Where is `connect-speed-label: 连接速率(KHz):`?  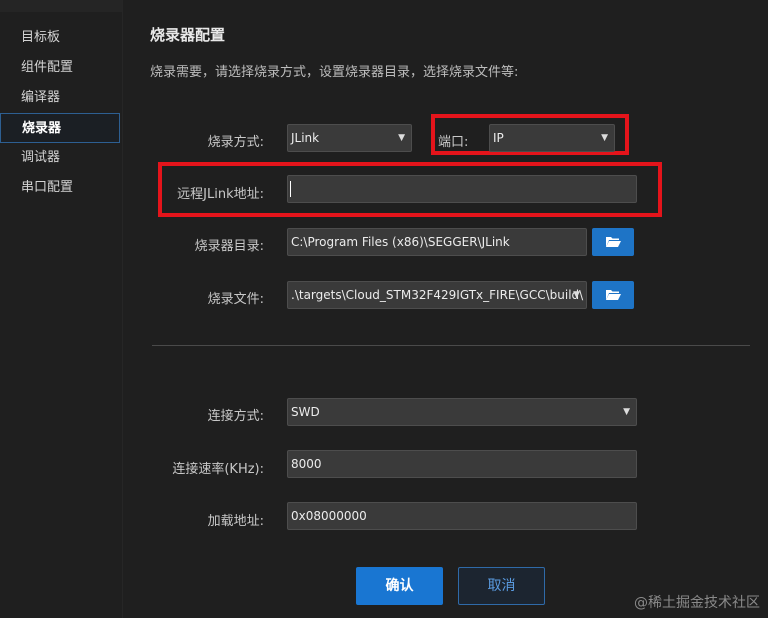 connect-speed-label: 连接速率(KHz): is located at coordinates (218, 469).